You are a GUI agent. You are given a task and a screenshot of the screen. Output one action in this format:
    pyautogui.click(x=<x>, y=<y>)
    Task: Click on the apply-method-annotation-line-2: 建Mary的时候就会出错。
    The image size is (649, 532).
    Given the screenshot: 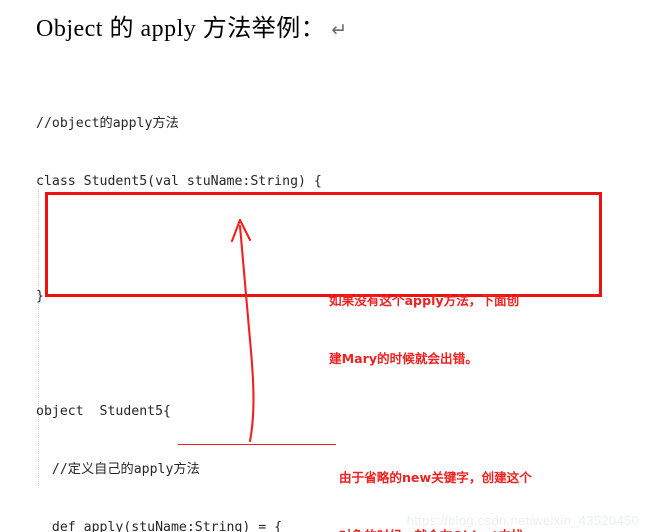 What is the action you would take?
    pyautogui.click(x=403, y=359)
    